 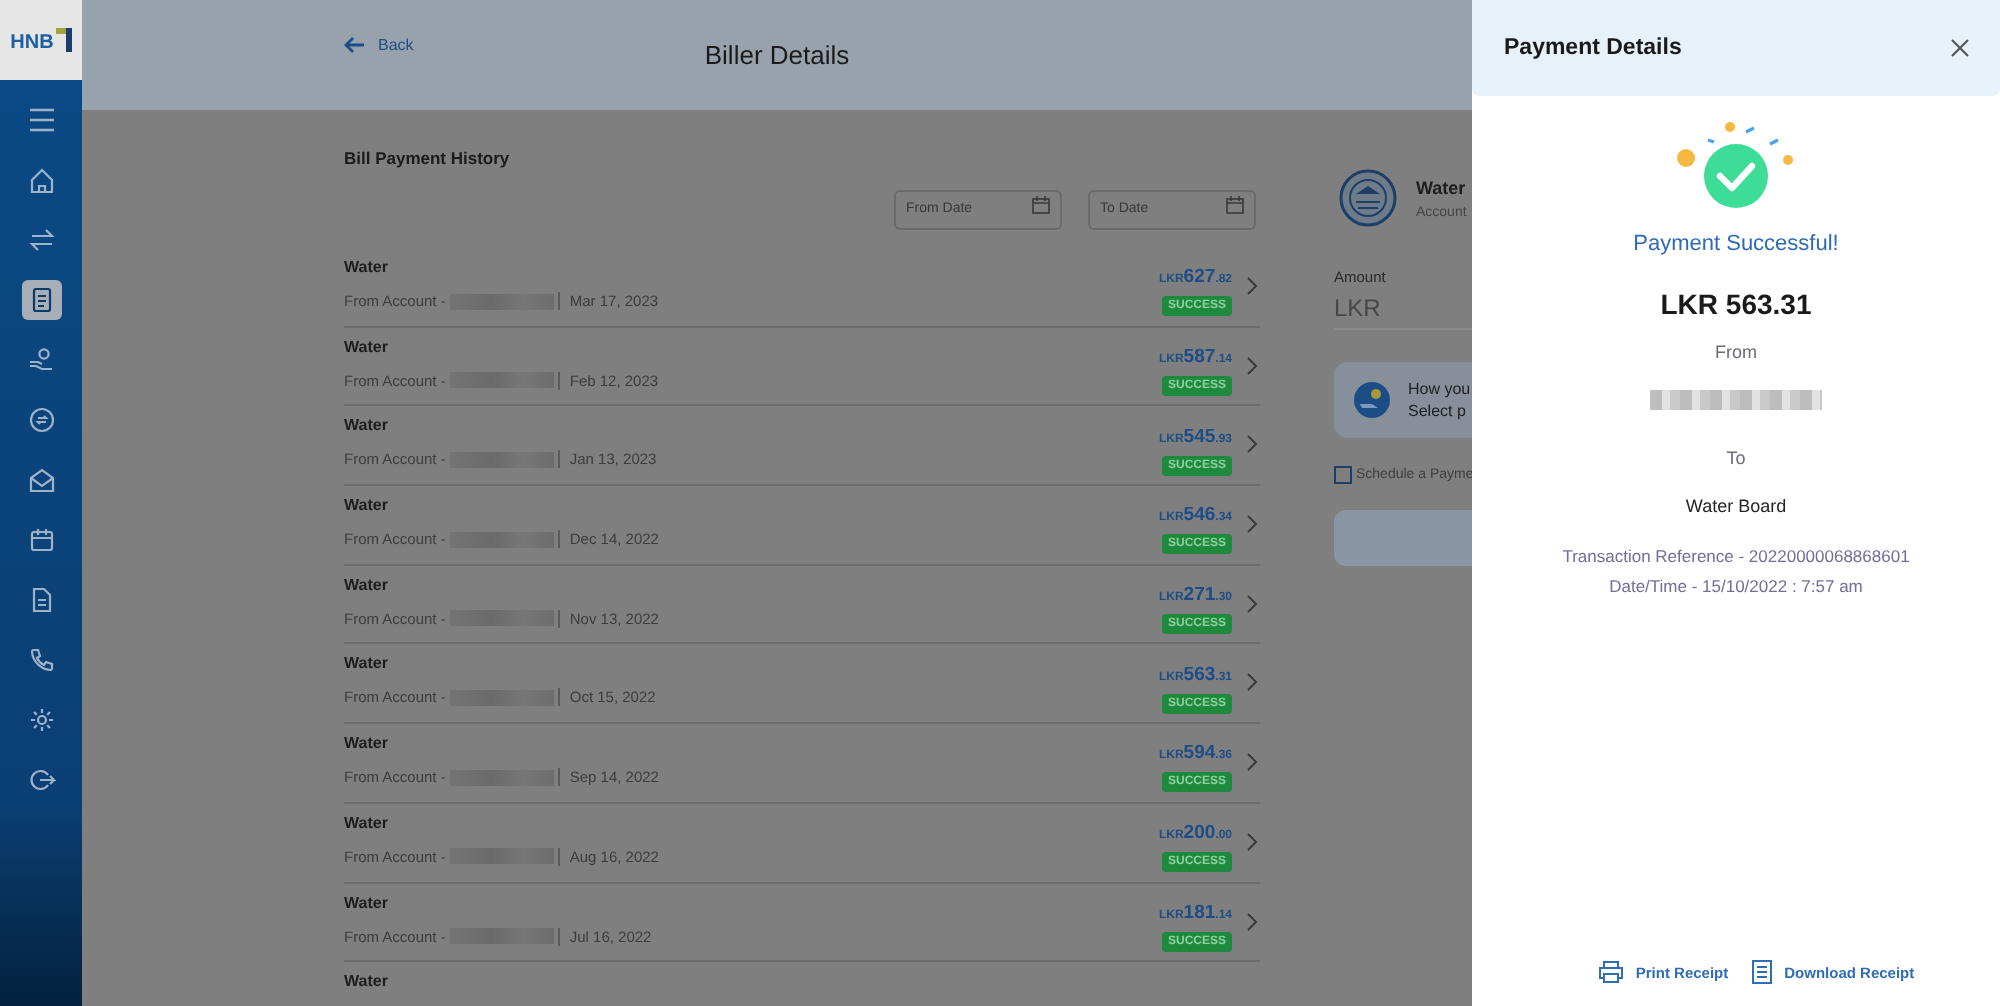 What do you see at coordinates (1441, 187) in the screenshot?
I see `biller-title: Water` at bounding box center [1441, 187].